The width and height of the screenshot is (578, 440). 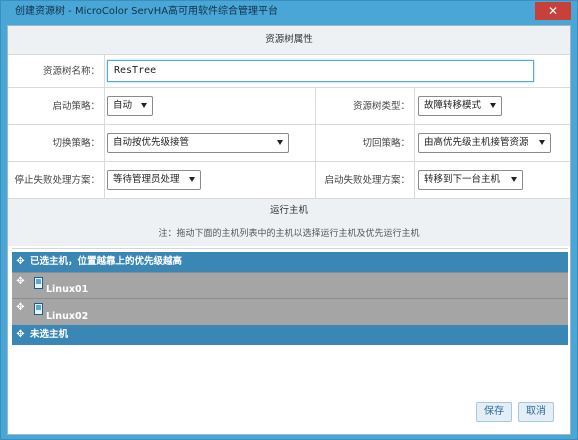 I want to click on switch-policy-row: 切换策略： 自动按优先级接管 切回策略： 由高优先级主机接管资源, so click(x=289, y=143).